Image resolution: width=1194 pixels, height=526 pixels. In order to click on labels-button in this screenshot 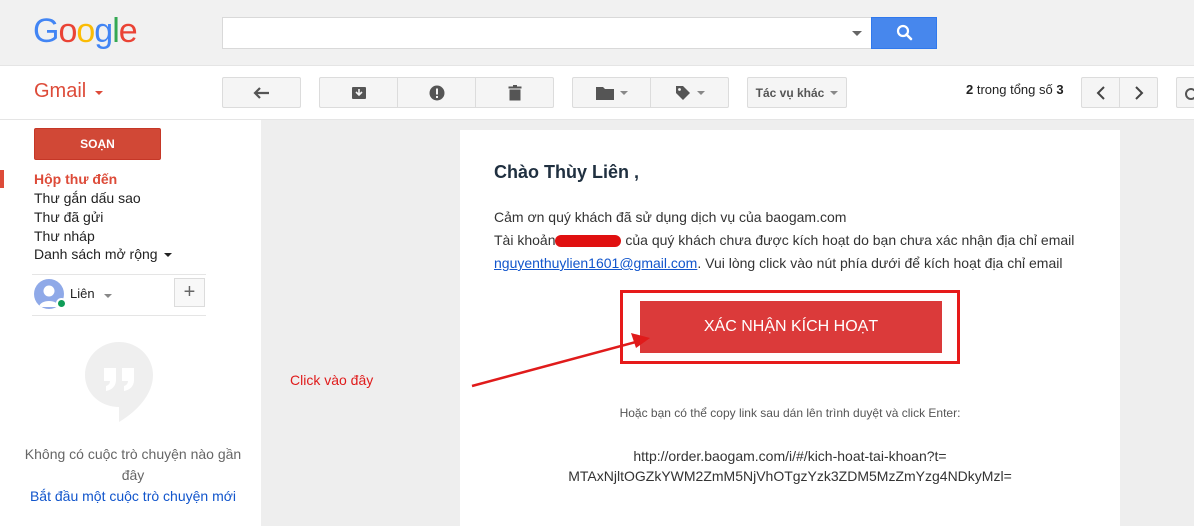, I will do `click(689, 92)`.